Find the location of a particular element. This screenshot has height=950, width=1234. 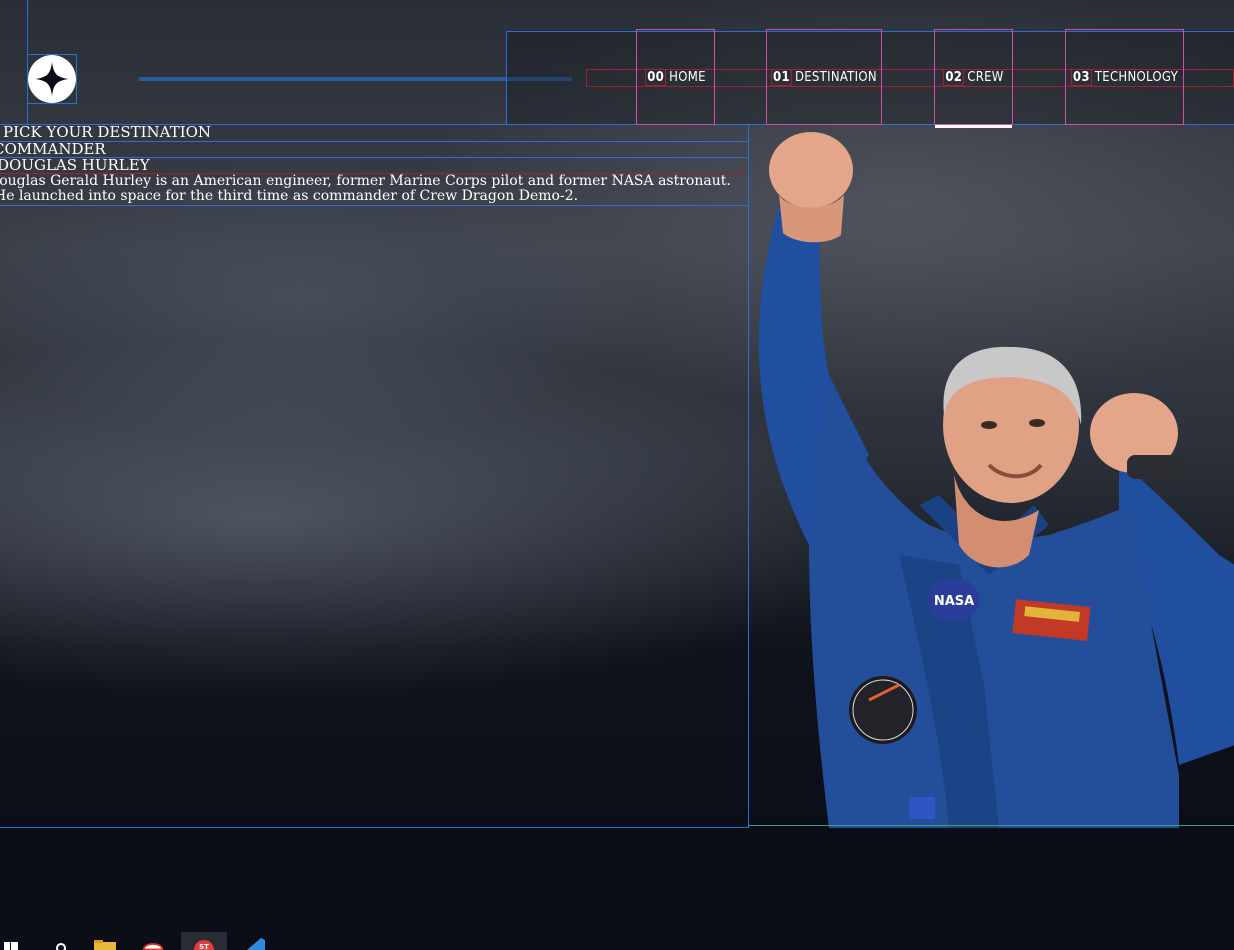

nav-label: TECHNOLOGY is located at coordinates (1136, 77).